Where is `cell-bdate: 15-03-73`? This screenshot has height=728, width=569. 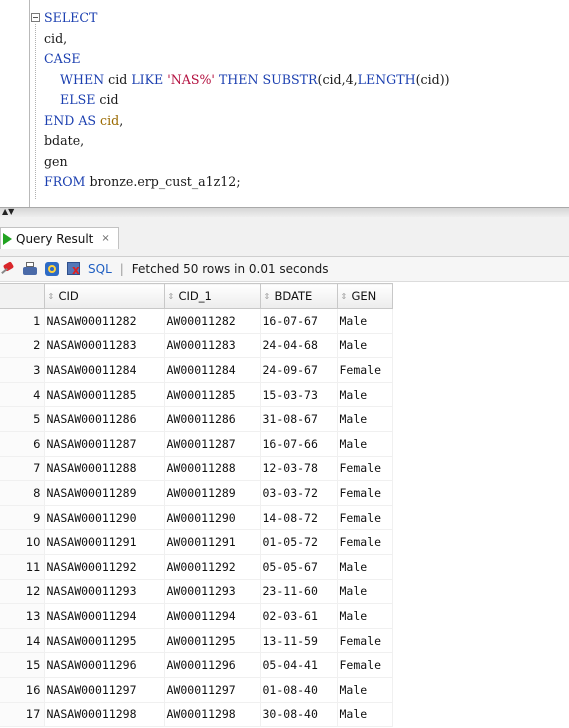
cell-bdate: 15-03-73 is located at coordinates (299, 395).